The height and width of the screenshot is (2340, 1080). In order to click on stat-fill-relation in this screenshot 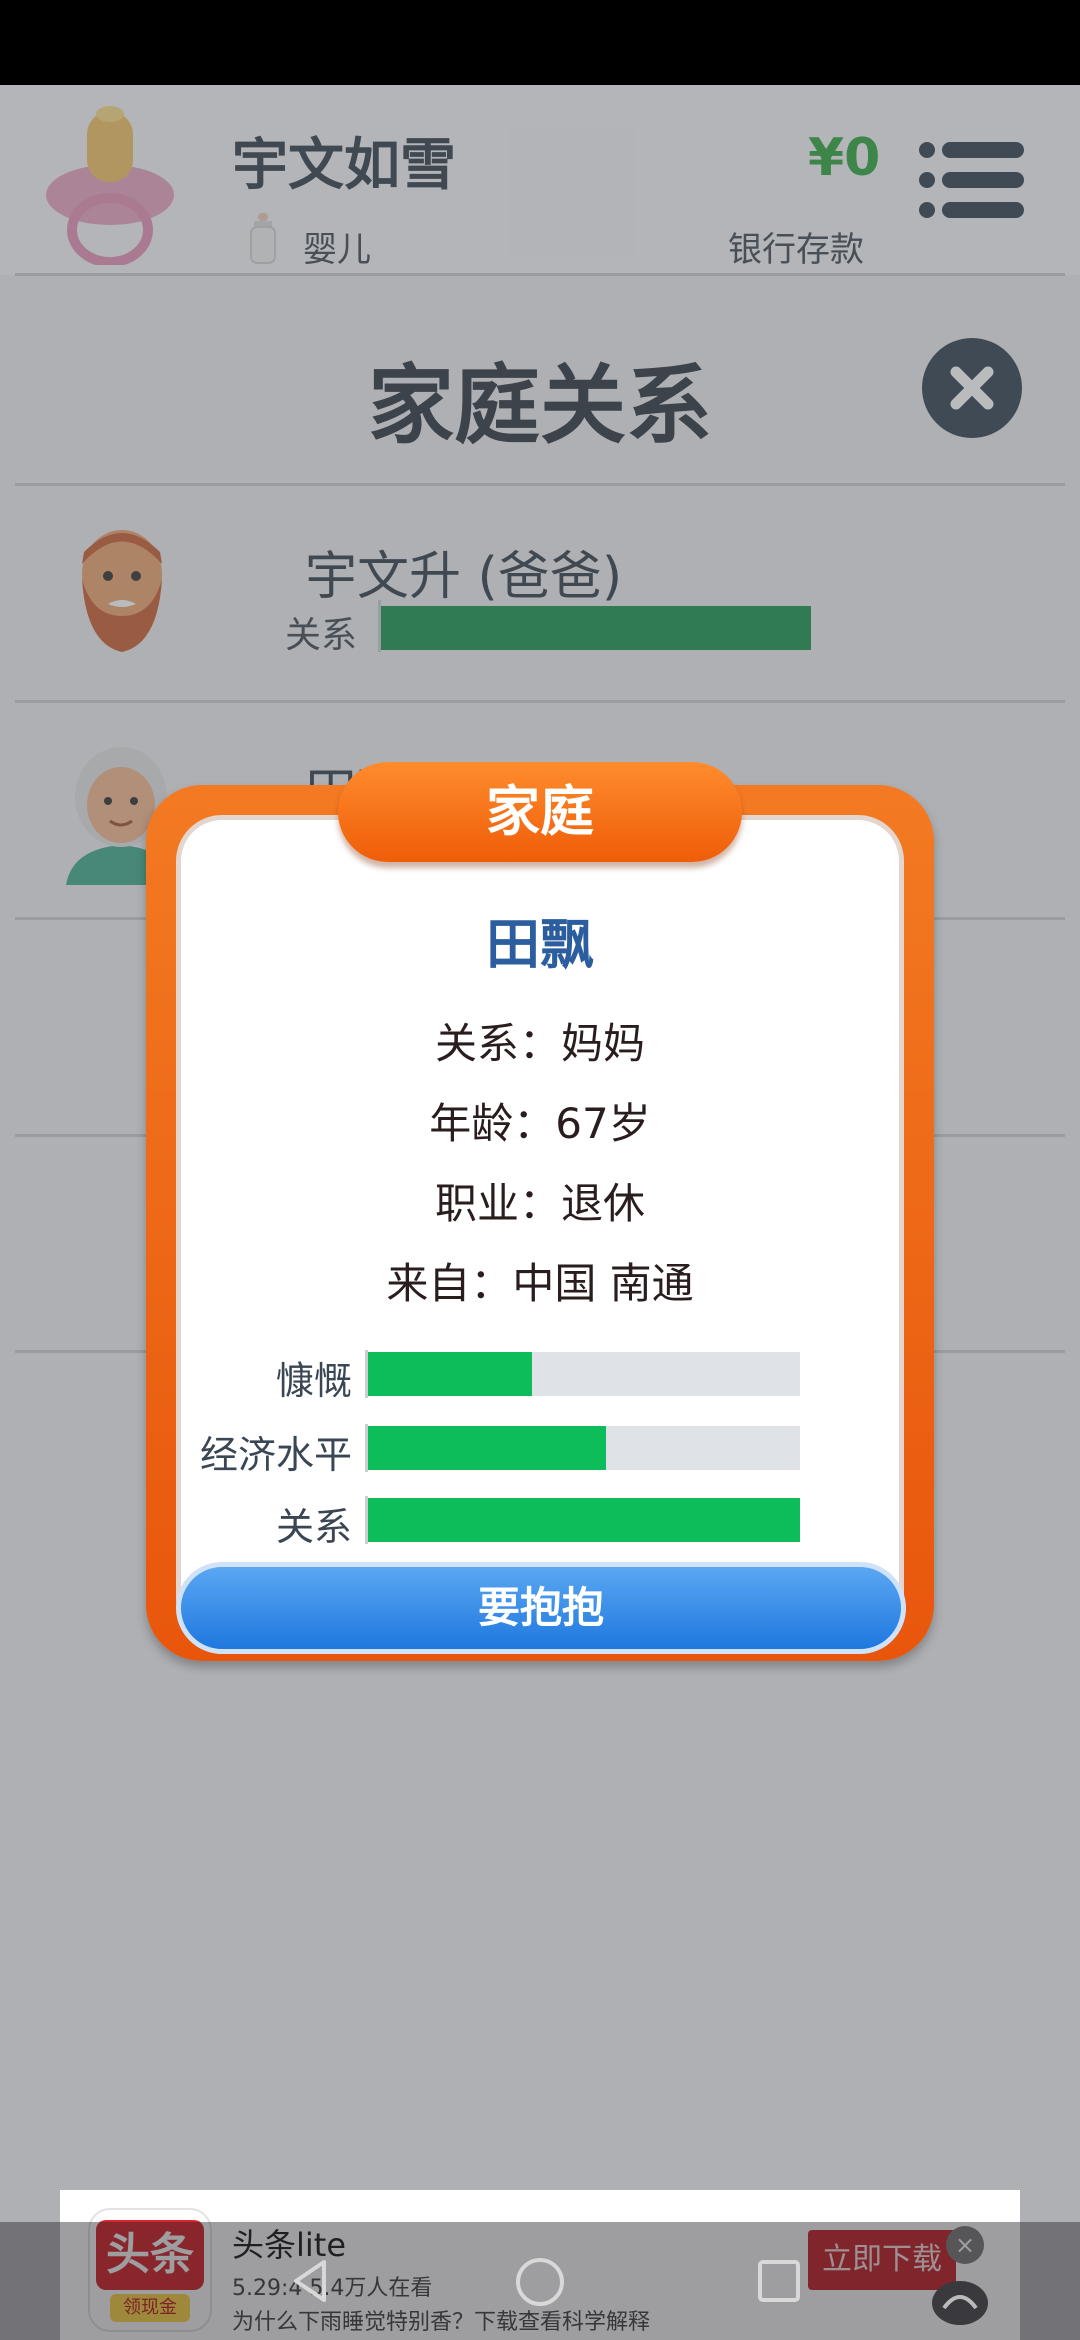, I will do `click(584, 1520)`.